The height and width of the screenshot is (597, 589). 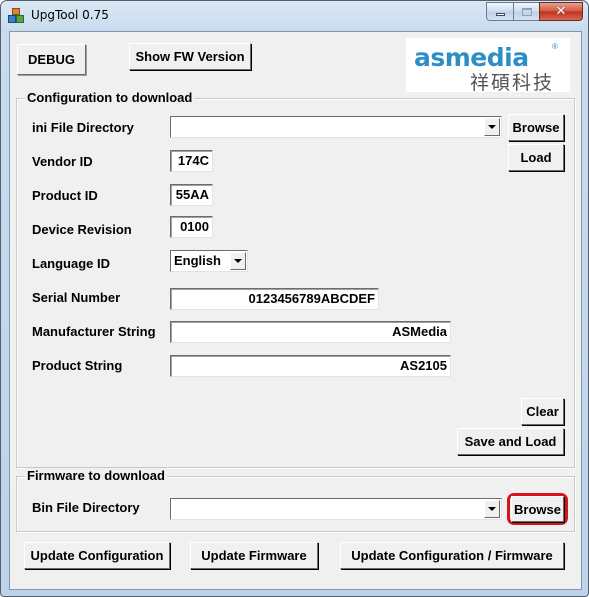 I want to click on firmware-group-title: Firmware to download, so click(x=96, y=475).